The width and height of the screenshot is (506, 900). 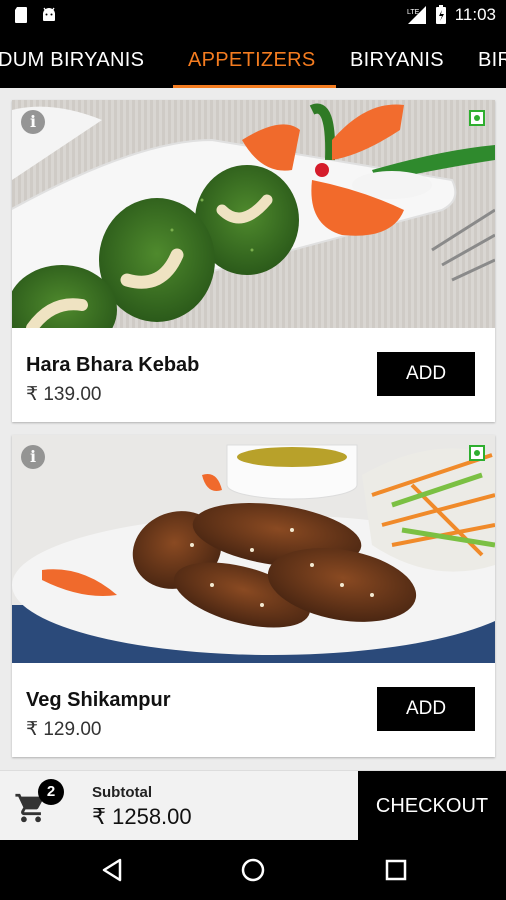 I want to click on item-name: Hara Bhara Kebab, so click(x=113, y=365).